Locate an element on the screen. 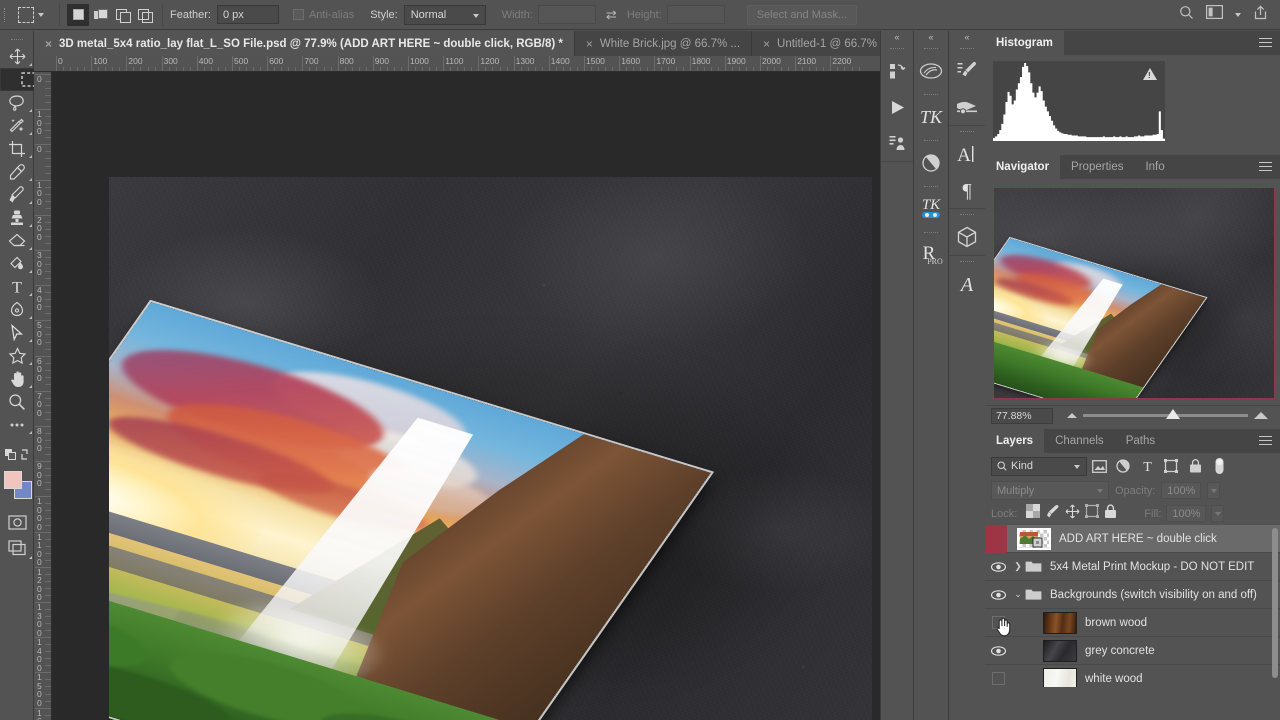 The image size is (1280, 720). opacity-input: 100% is located at coordinates (1181, 490).